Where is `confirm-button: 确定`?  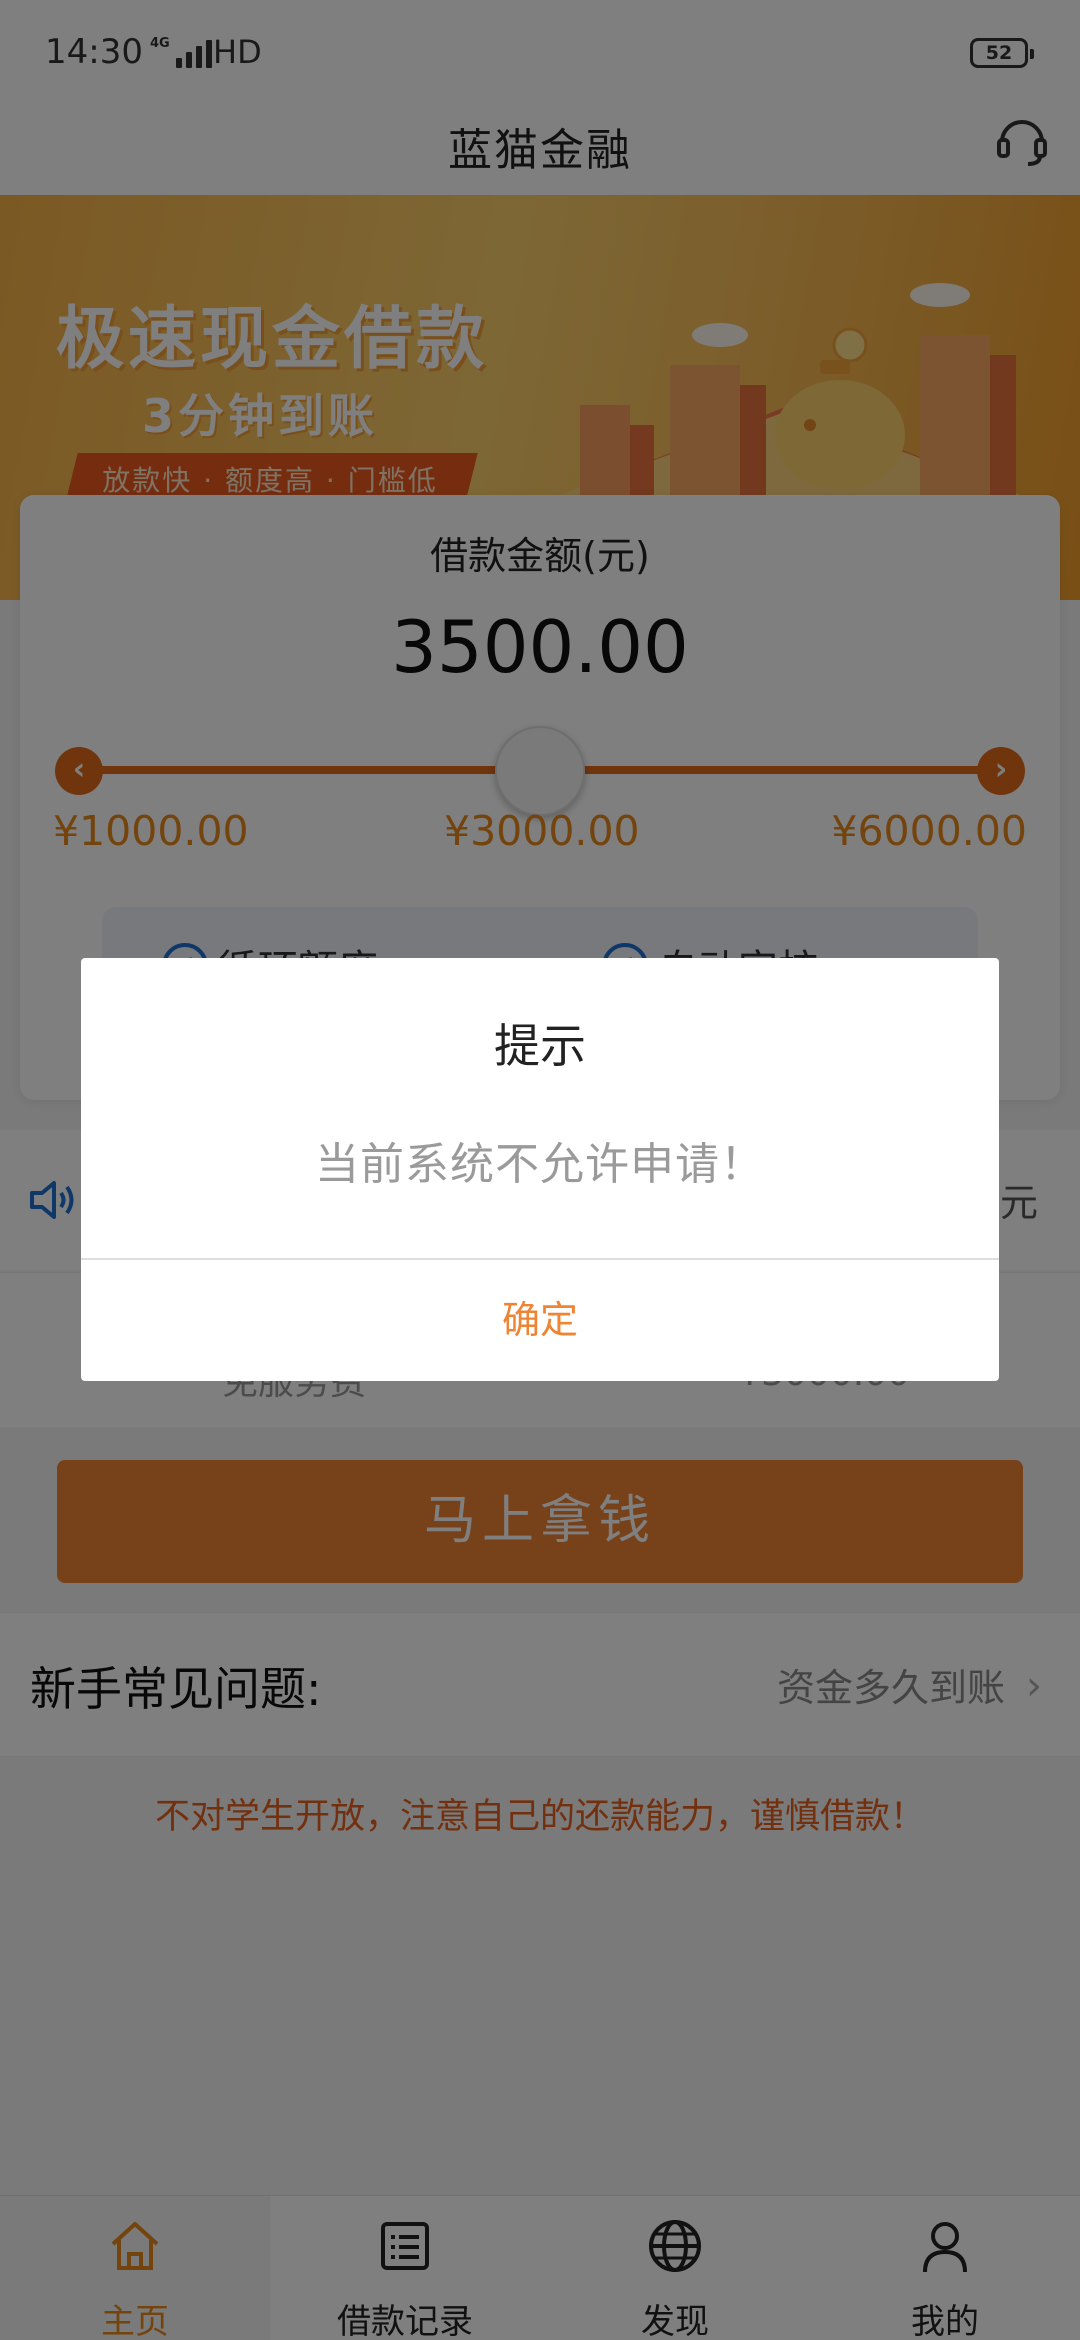 confirm-button: 确定 is located at coordinates (540, 1320).